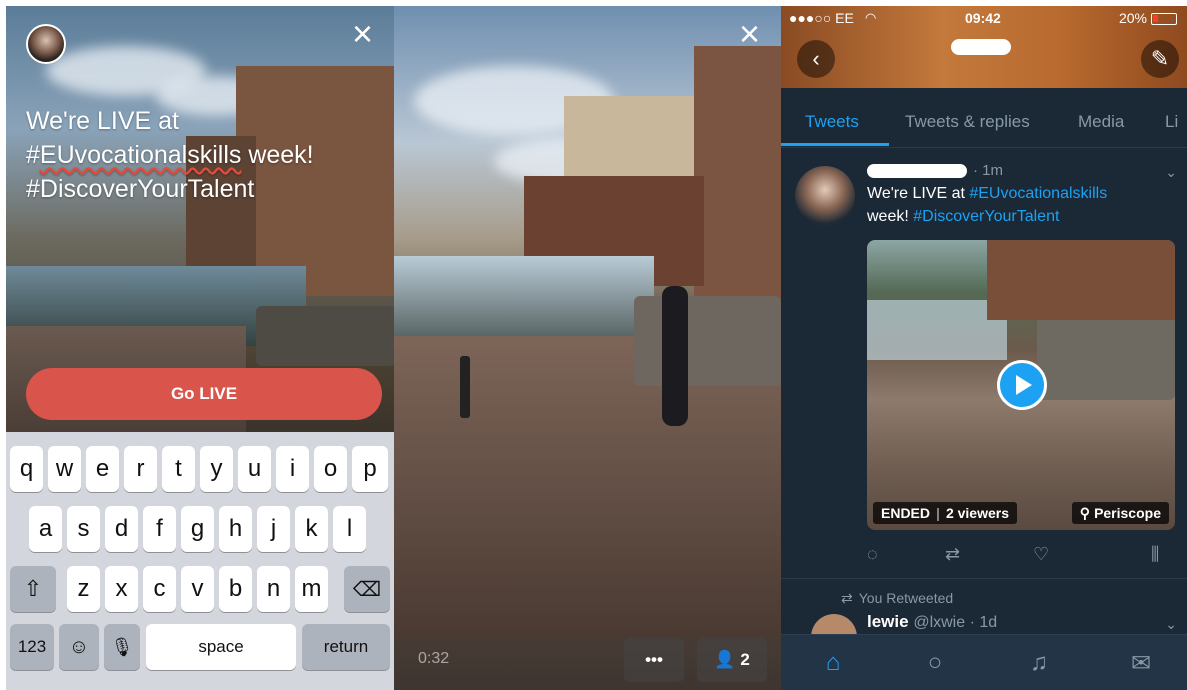 The height and width of the screenshot is (690, 1187). What do you see at coordinates (346, 647) in the screenshot?
I see `return-key: return` at bounding box center [346, 647].